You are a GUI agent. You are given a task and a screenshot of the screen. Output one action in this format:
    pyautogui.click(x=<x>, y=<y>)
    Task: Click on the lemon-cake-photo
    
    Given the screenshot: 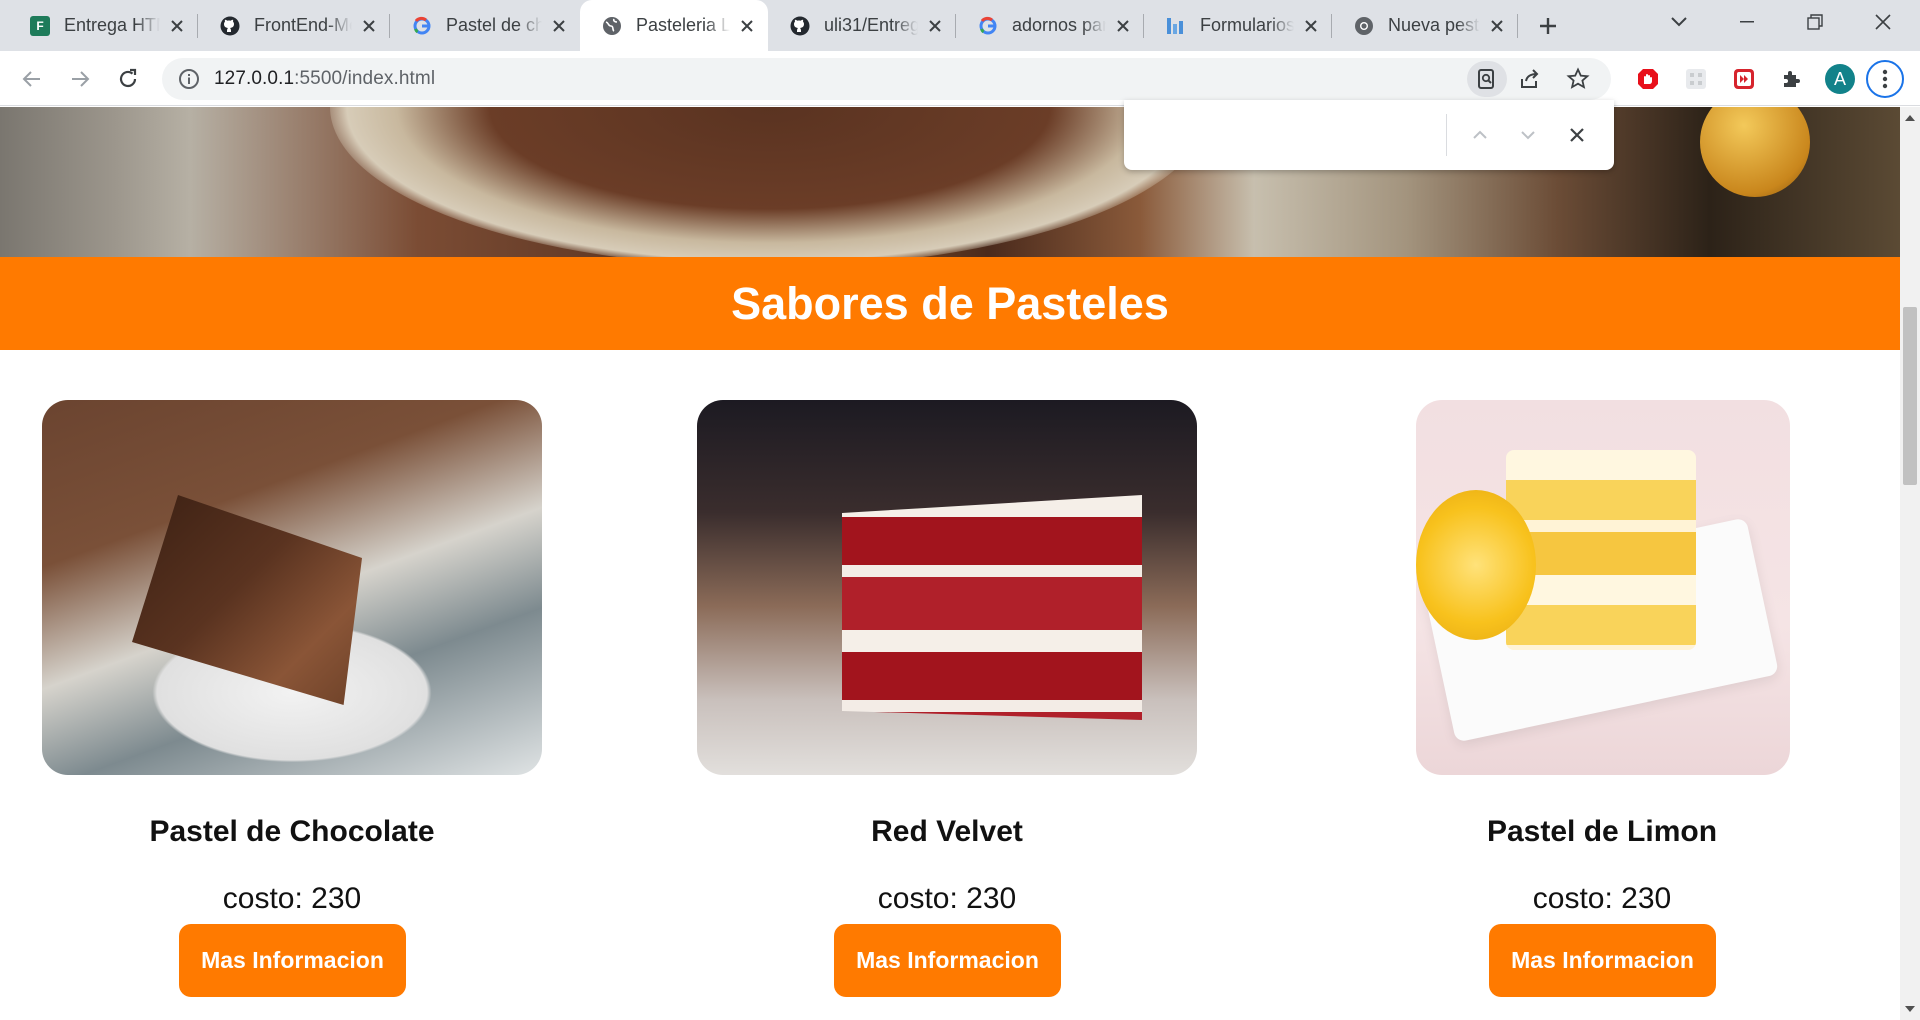 What is the action you would take?
    pyautogui.click(x=1603, y=587)
    